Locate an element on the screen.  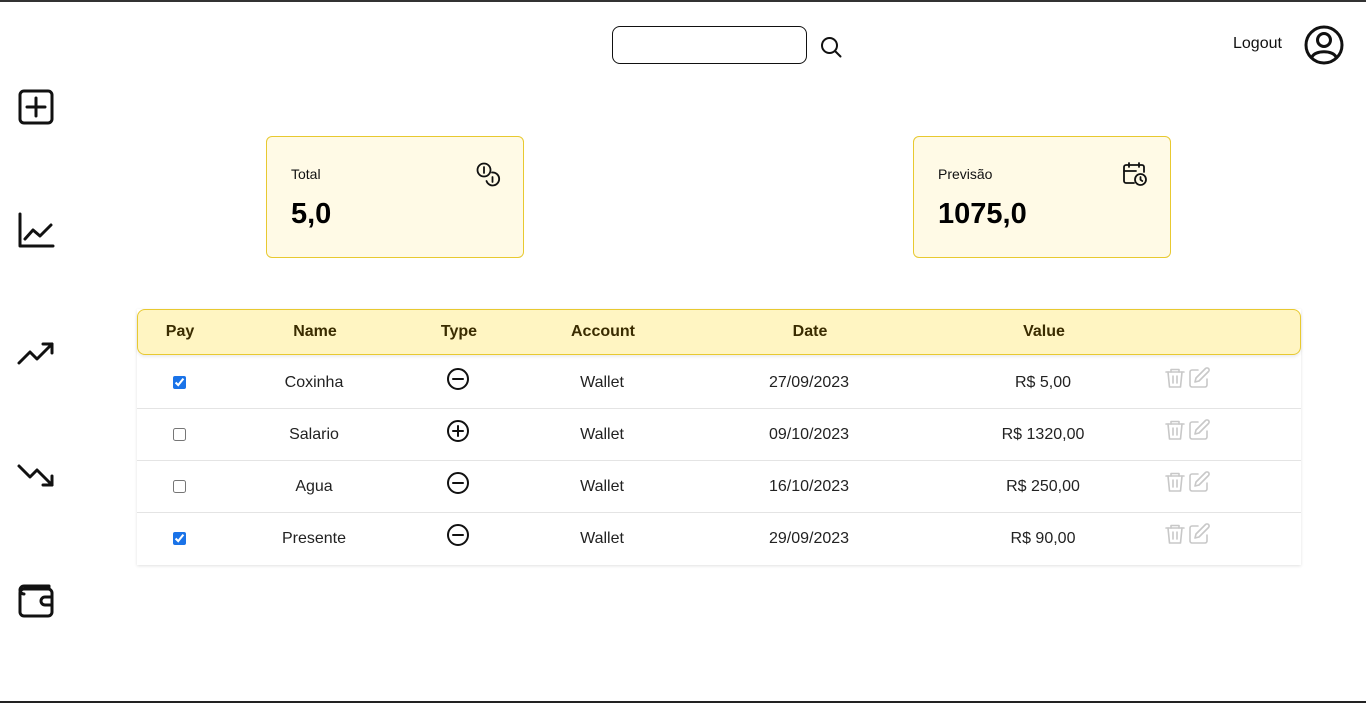
row-name: Presente is located at coordinates (314, 538).